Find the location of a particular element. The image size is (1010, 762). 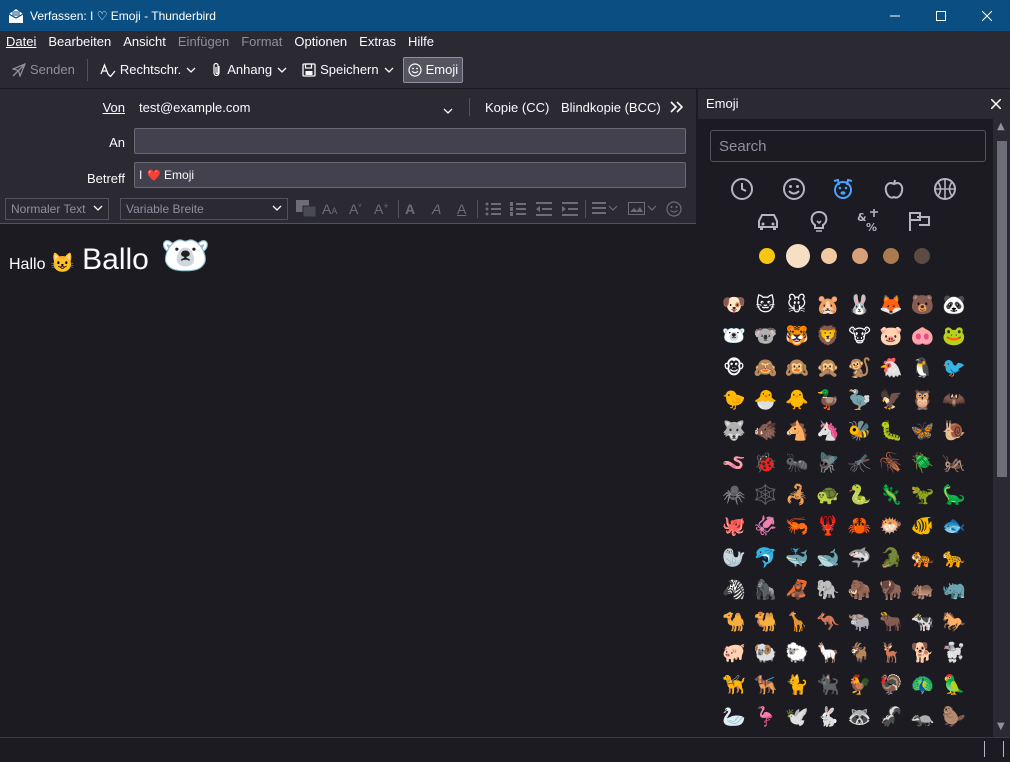

emoji-cell: 🦚 is located at coordinates (922, 685).